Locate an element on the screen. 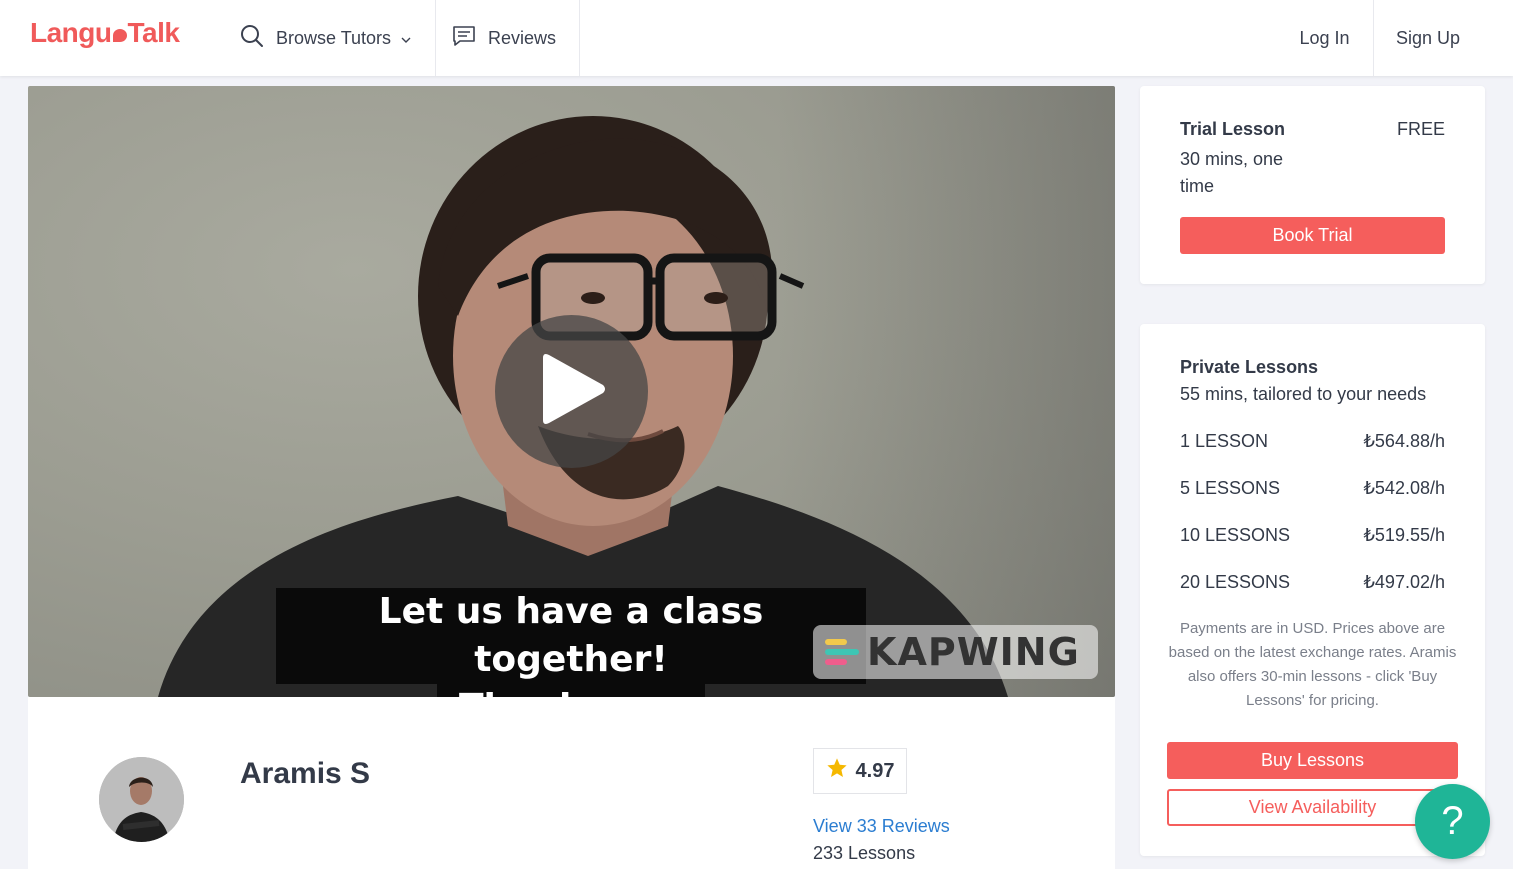  chevron-down-icon is located at coordinates (406, 37).